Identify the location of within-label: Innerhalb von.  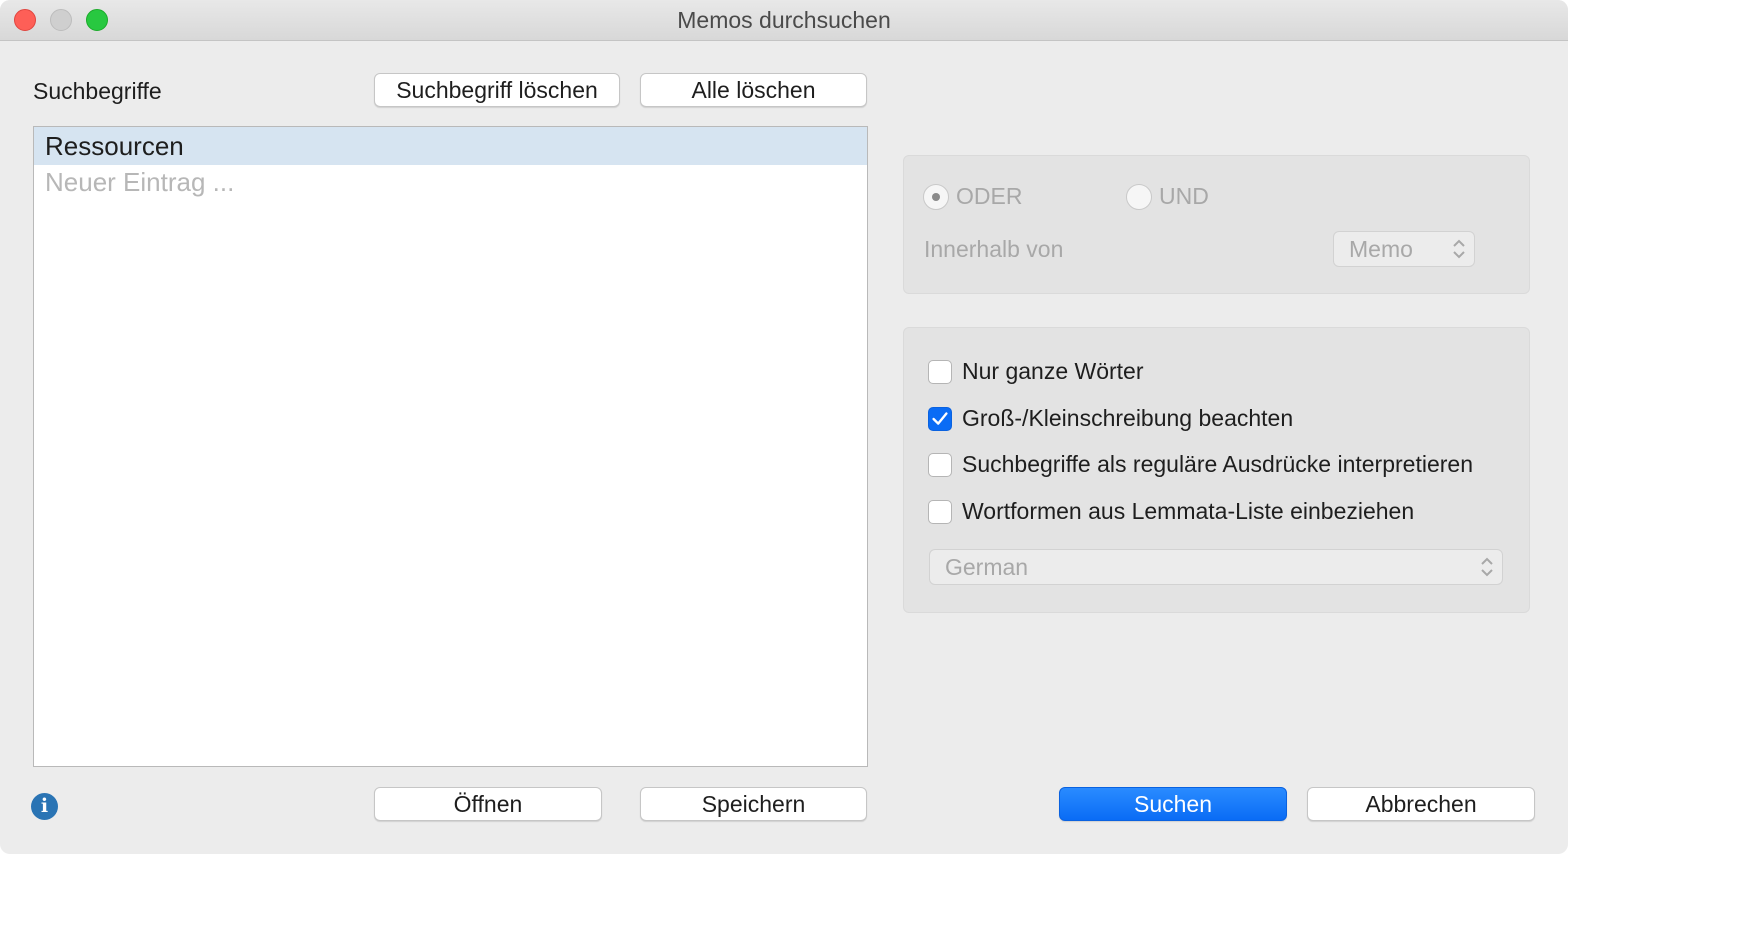
(994, 249).